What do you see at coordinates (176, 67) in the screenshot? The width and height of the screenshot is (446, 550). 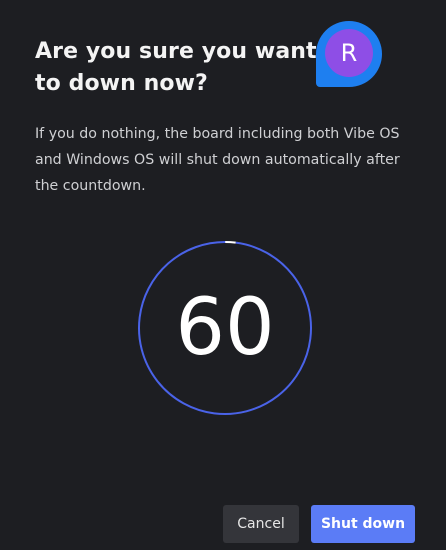 I see `dialog-title: Are you sure you want to down now?` at bounding box center [176, 67].